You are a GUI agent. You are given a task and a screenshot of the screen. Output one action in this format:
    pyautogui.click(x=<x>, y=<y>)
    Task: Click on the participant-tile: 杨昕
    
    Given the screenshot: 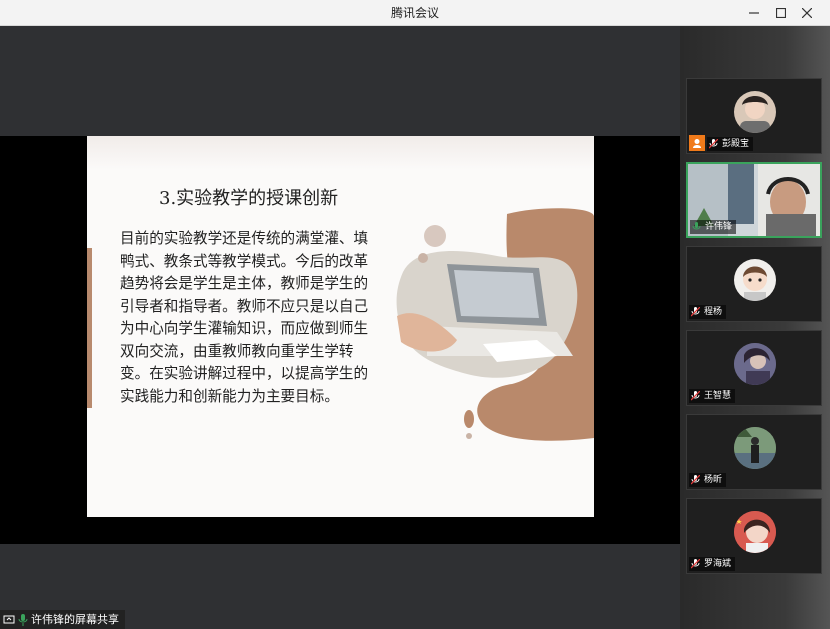 What is the action you would take?
    pyautogui.click(x=754, y=452)
    